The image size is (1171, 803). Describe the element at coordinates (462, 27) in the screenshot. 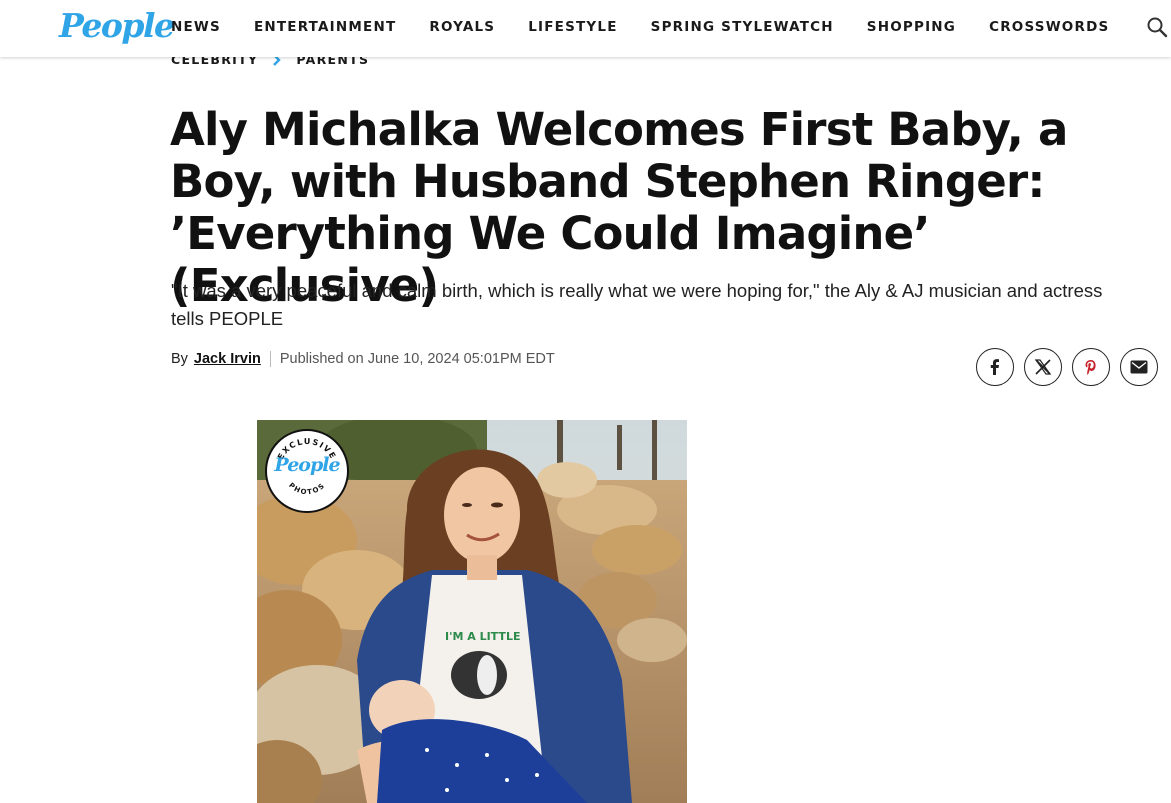

I see `nav-item-royals: ROYALS` at that location.